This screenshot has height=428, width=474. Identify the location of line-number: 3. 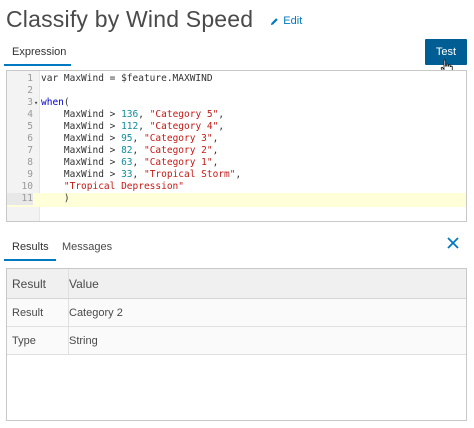
(30, 102).